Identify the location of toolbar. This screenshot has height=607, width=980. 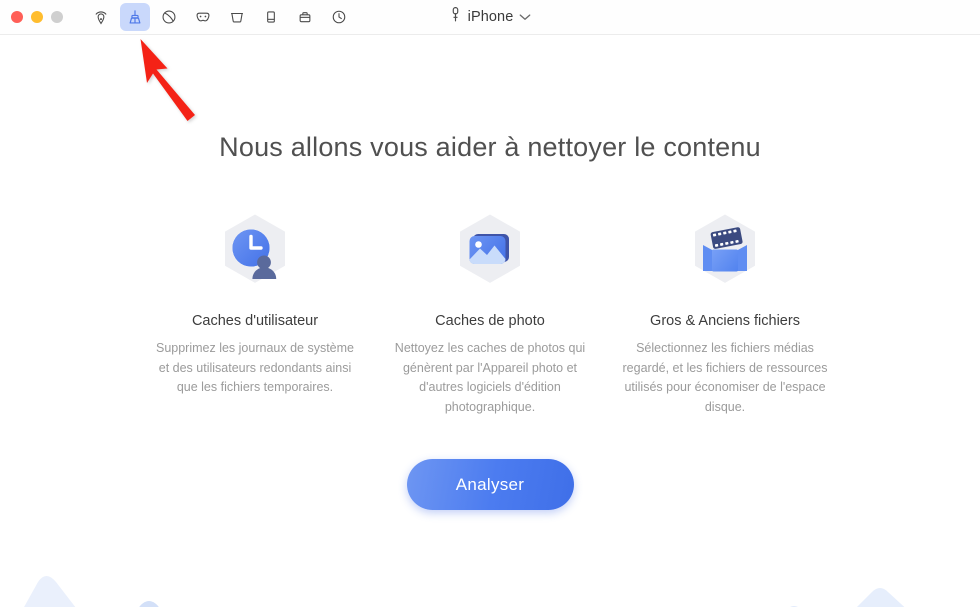
(220, 17).